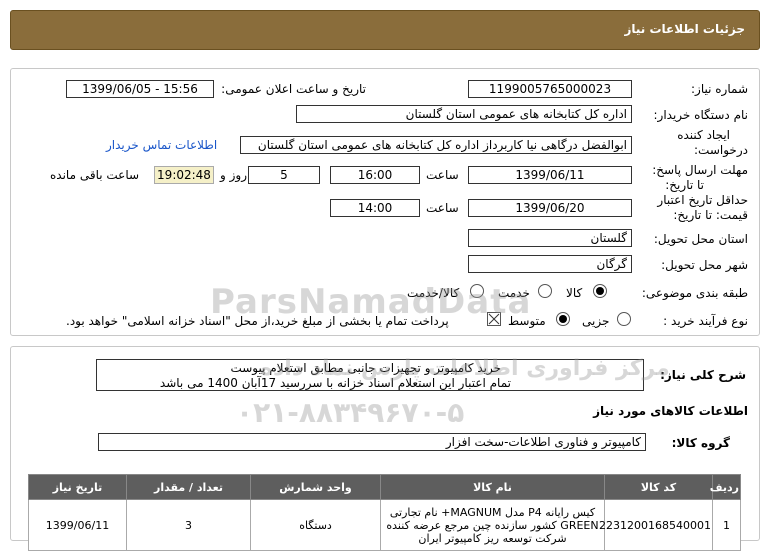  I want to click on validity-time-field: 14:00, so click(375, 208).